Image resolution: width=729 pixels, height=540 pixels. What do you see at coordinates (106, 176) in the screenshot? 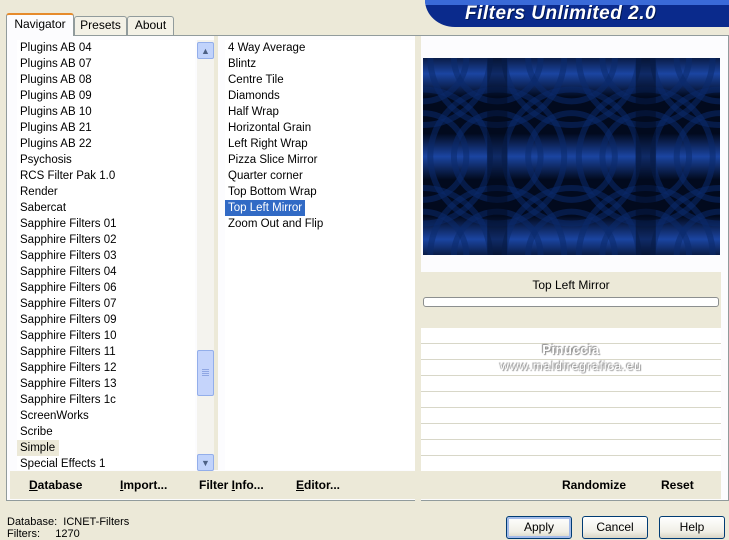
I see `category-item: RCS Filter Pak 1.0` at bounding box center [106, 176].